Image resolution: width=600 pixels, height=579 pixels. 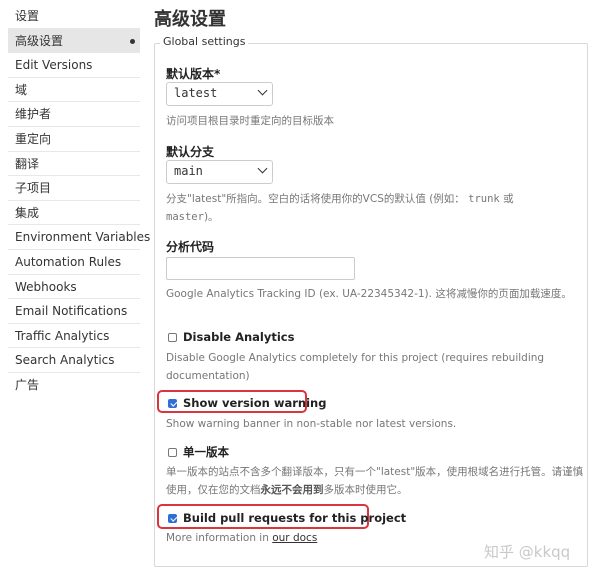 What do you see at coordinates (185, 217) in the screenshot?
I see `default-branch-help-code: master` at bounding box center [185, 217].